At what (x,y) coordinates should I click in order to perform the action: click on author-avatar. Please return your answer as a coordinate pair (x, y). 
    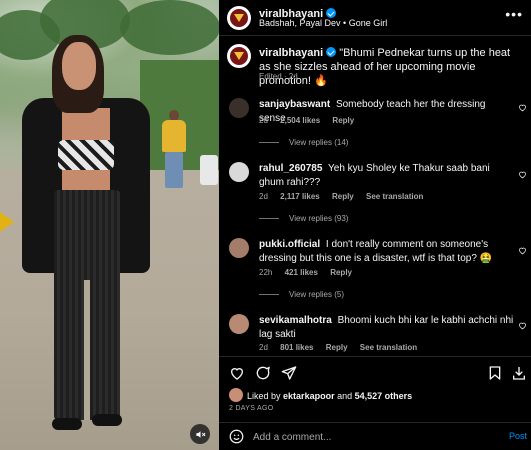
    Looking at the image, I should click on (239, 18).